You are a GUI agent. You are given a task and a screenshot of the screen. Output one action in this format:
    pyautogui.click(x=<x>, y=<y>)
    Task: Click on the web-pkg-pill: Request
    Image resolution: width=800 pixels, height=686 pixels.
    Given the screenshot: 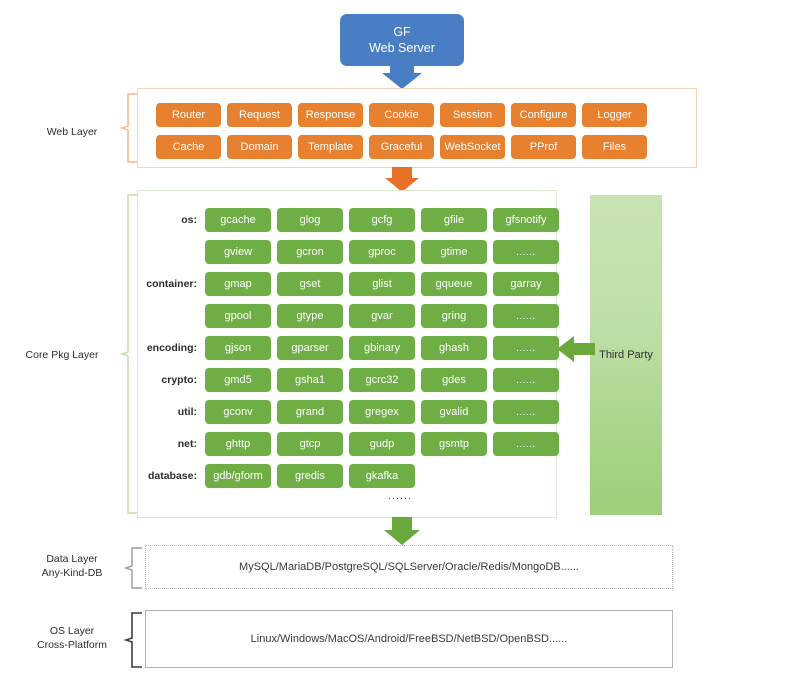 What is the action you would take?
    pyautogui.click(x=259, y=115)
    